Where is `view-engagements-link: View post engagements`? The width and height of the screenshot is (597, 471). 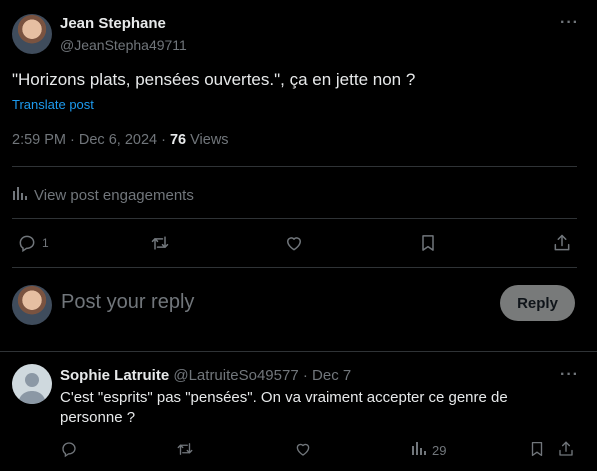
view-engagements-link: View post engagements is located at coordinates (103, 195).